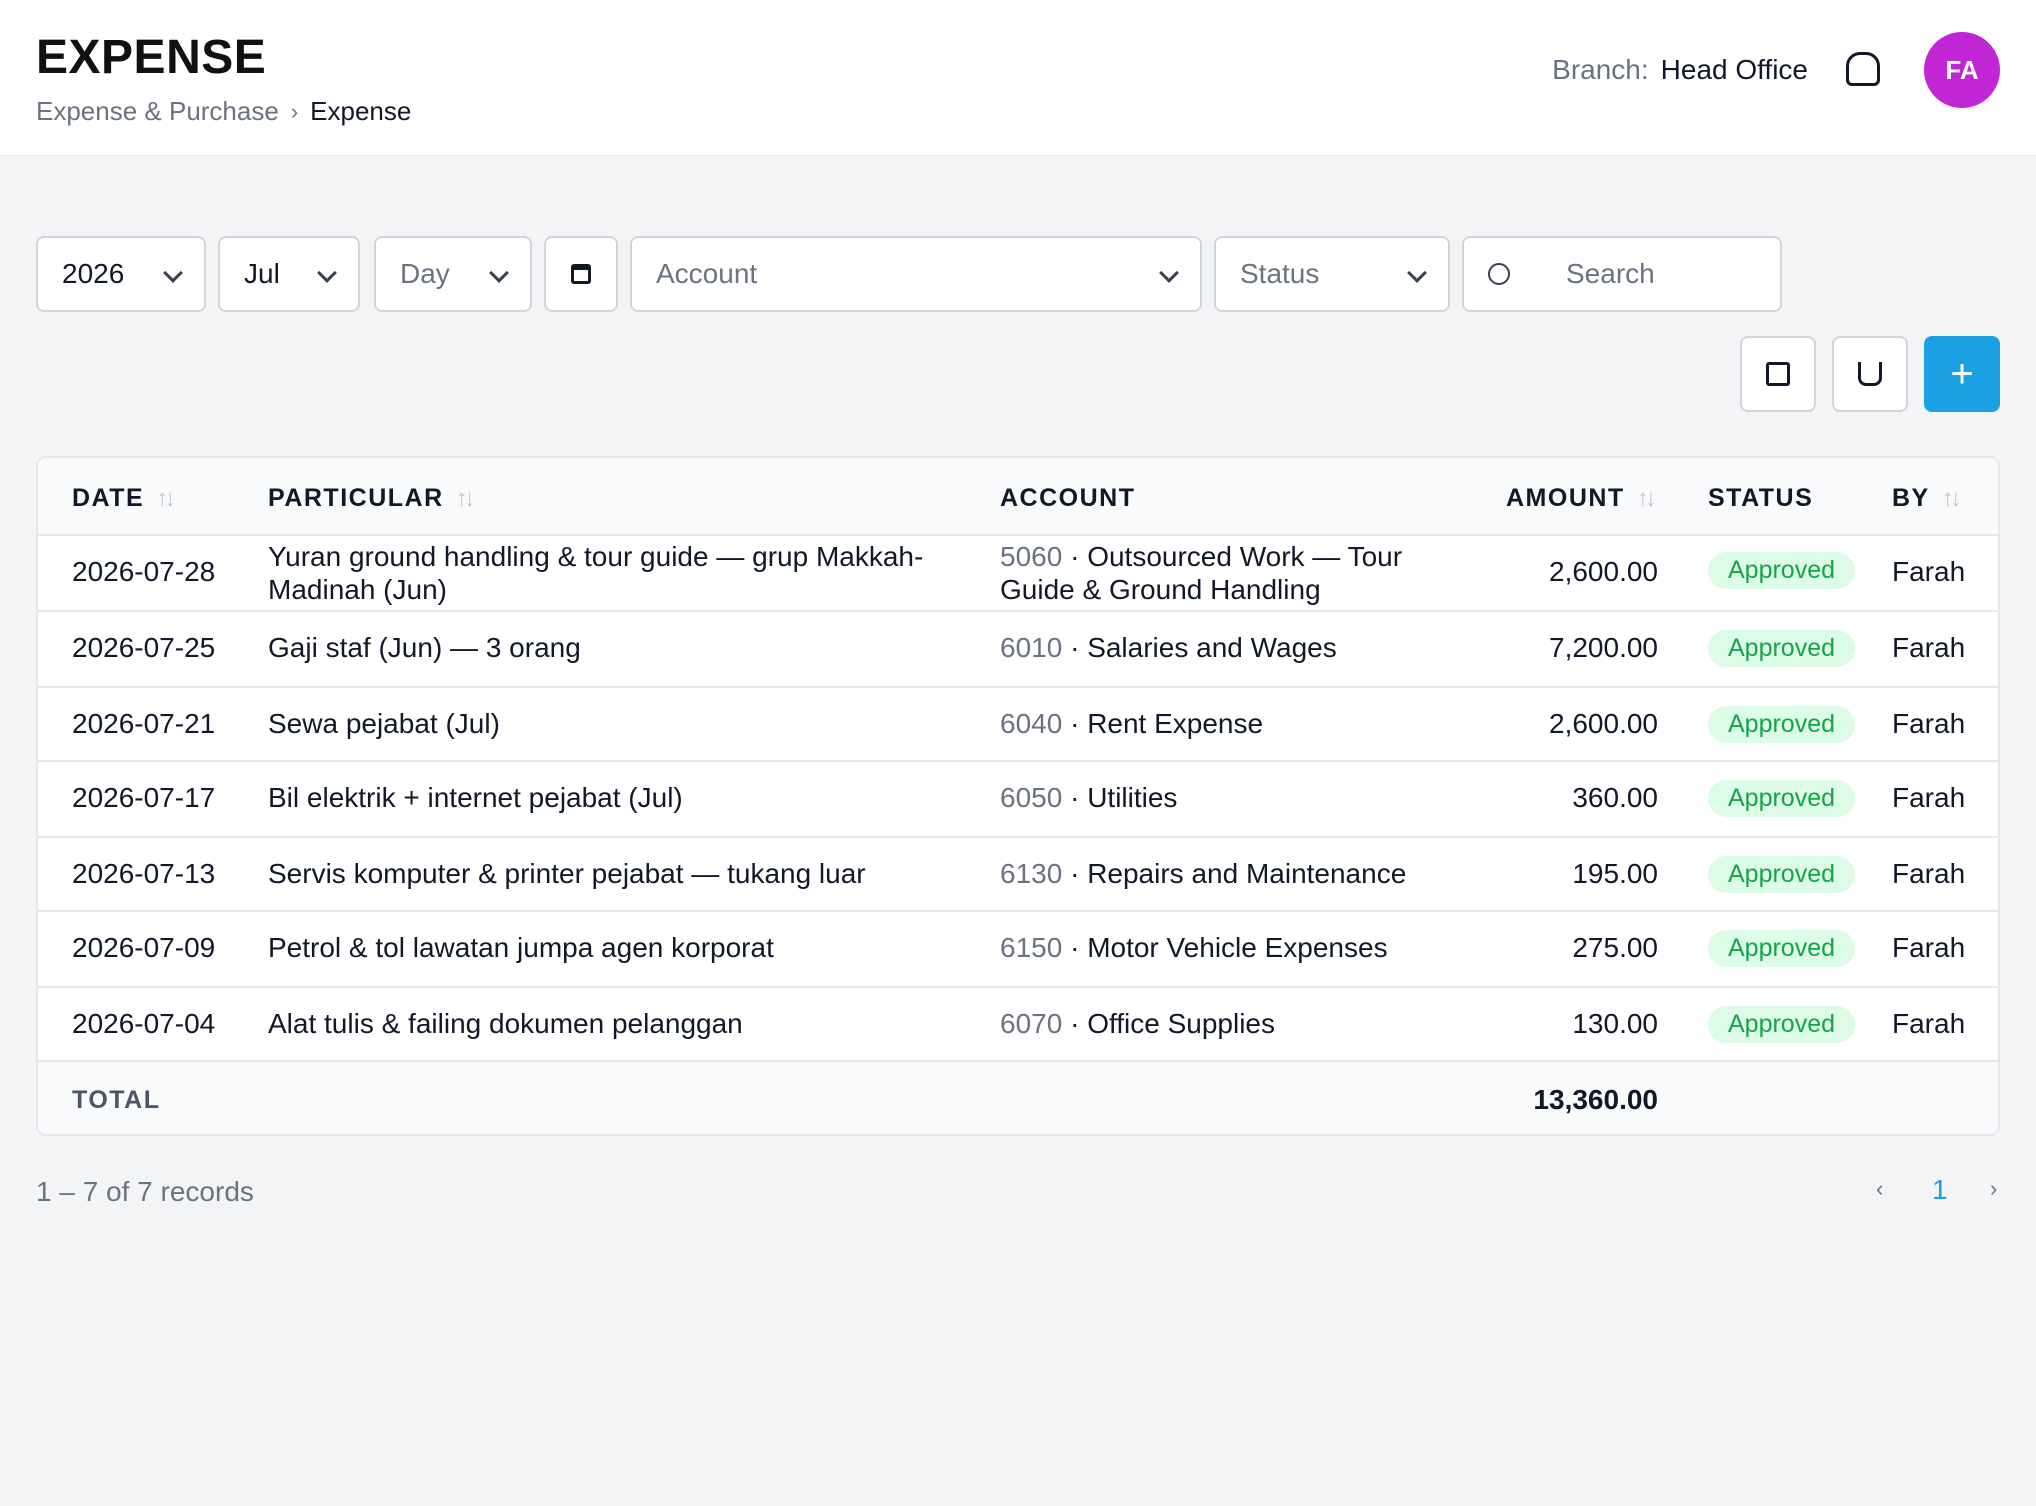  I want to click on breadcrumb: Expense & Purchase › Expense, so click(223, 111).